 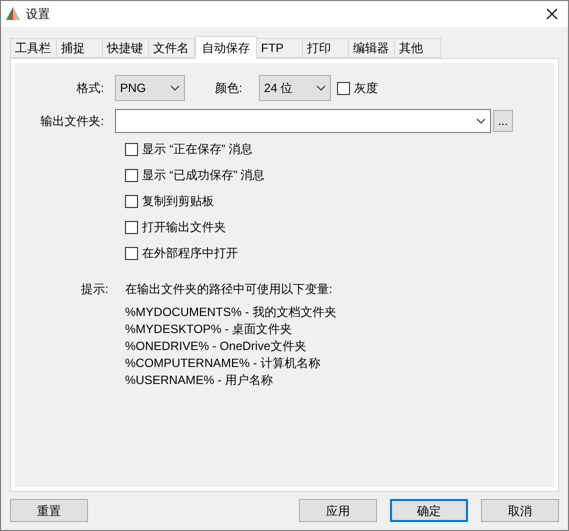 What do you see at coordinates (303, 121) in the screenshot?
I see `output-folder-field` at bounding box center [303, 121].